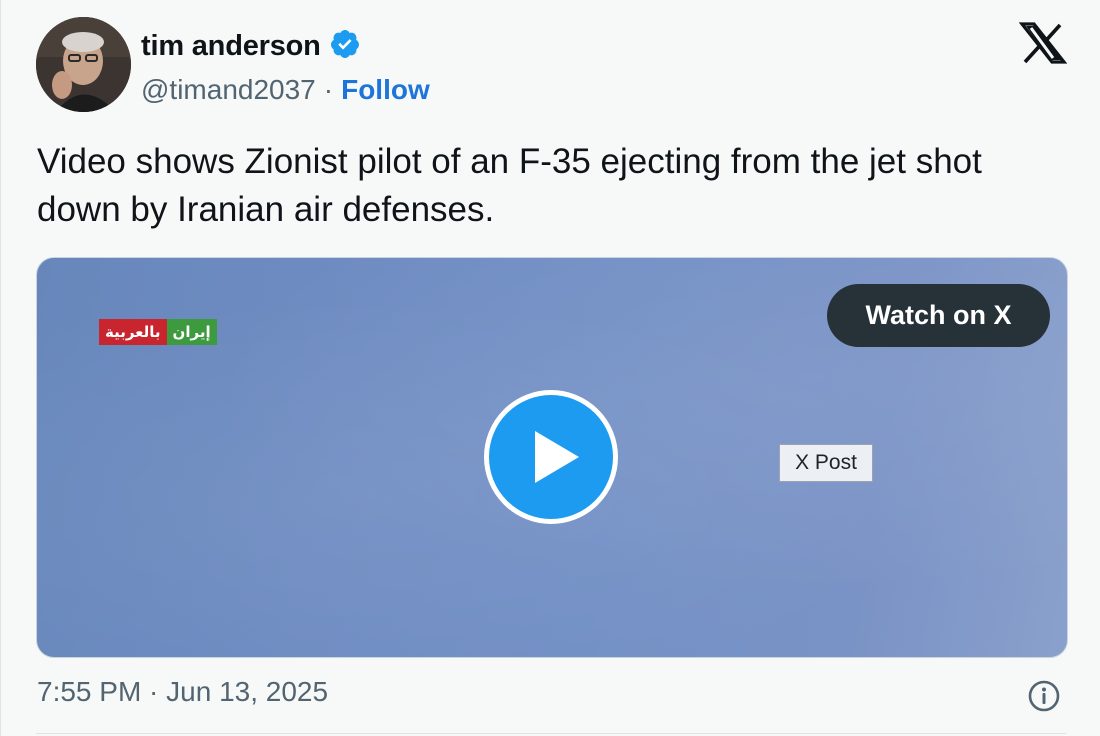  I want to click on watermark-green: إيران, so click(191, 332).